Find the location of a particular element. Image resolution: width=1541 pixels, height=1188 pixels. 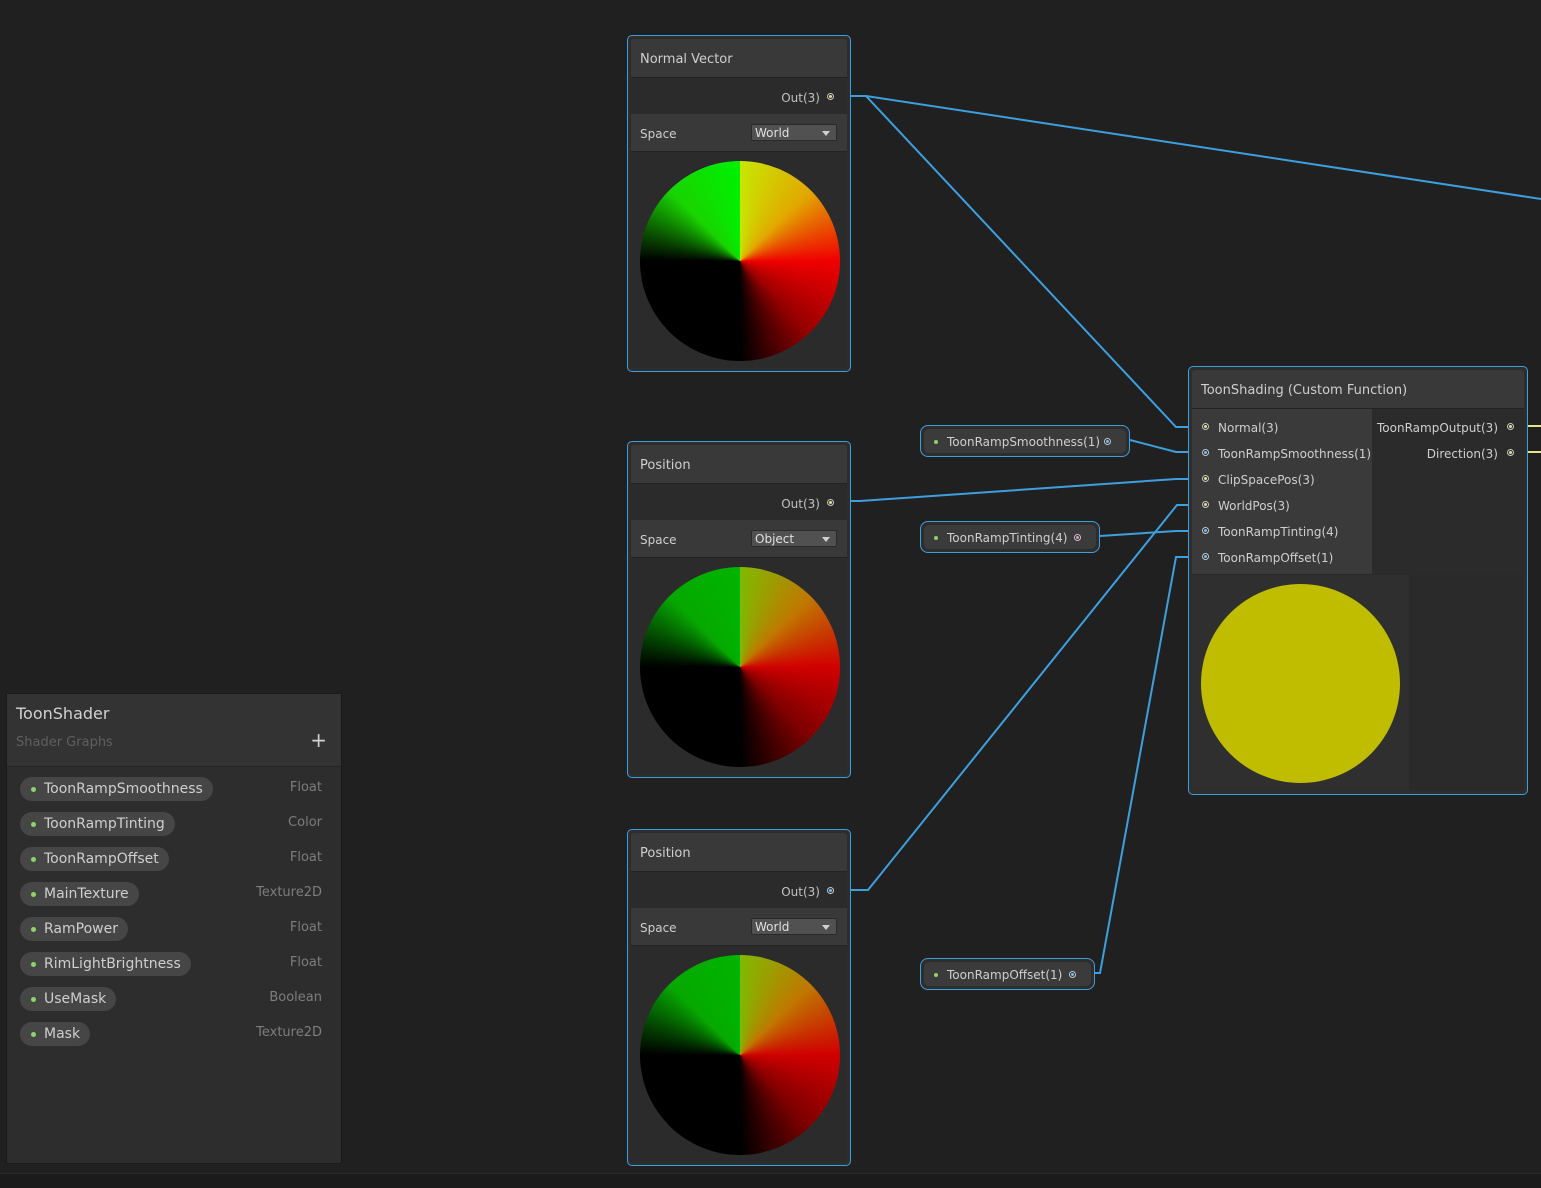

property-node-offset: ToonRampOffset(1) is located at coordinates (1007, 974).